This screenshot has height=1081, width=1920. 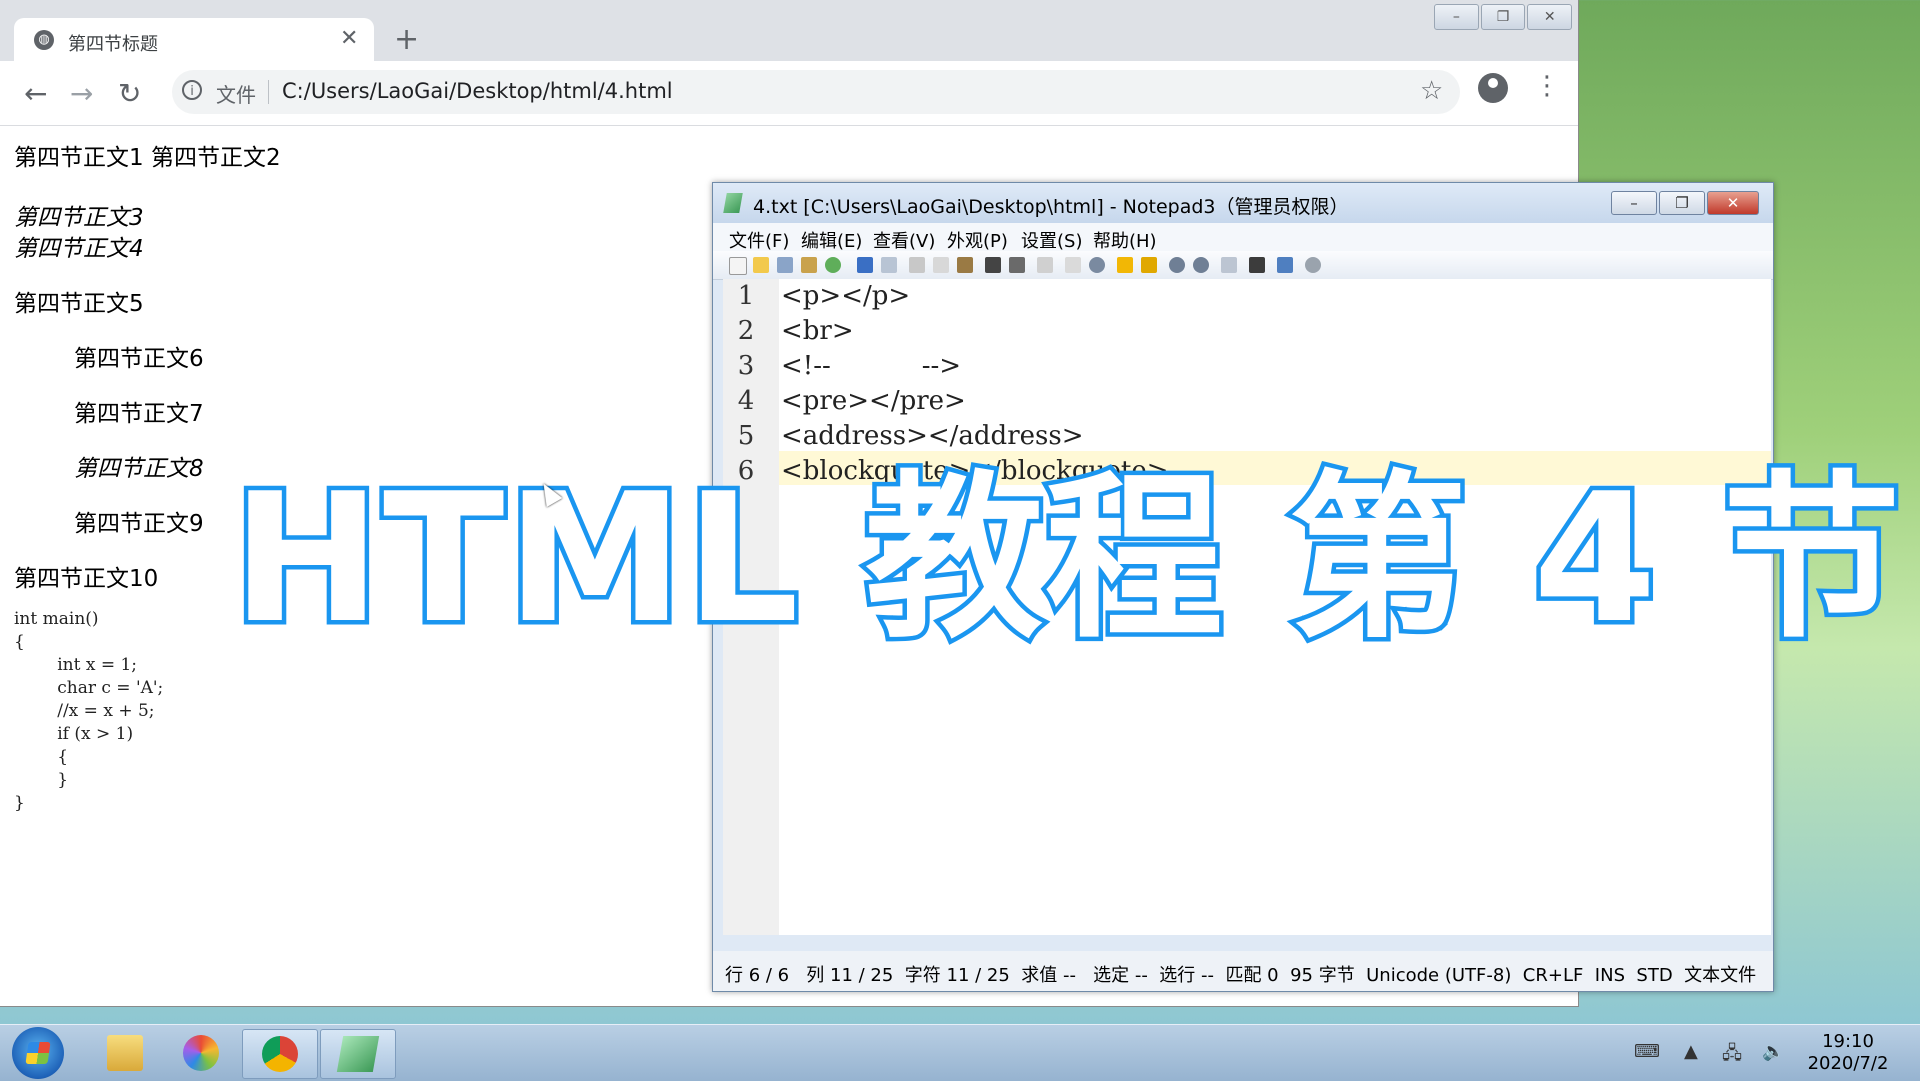 I want to click on new-file-icon, so click(x=738, y=266).